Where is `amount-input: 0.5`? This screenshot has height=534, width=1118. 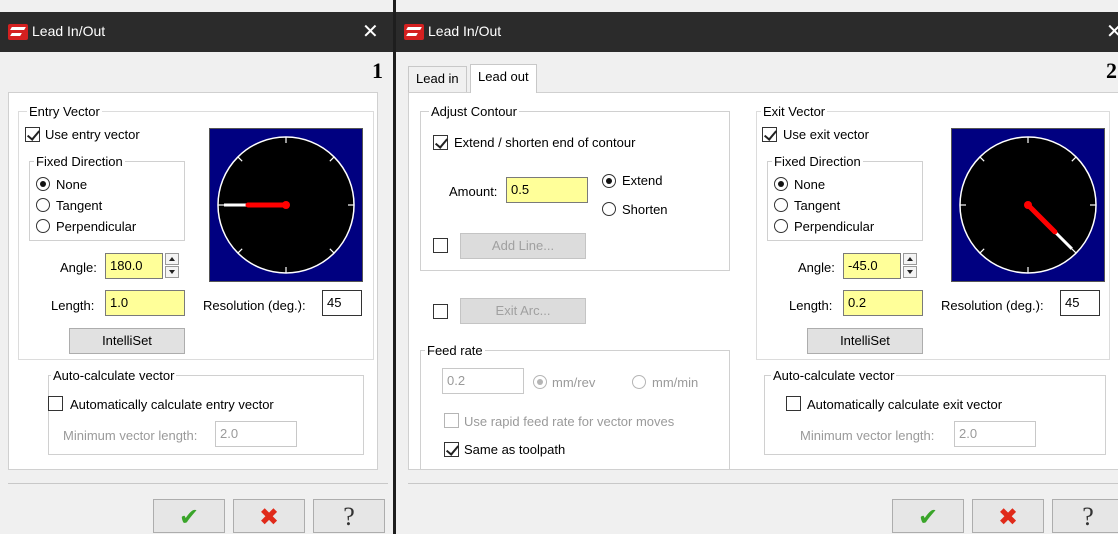
amount-input: 0.5 is located at coordinates (547, 190).